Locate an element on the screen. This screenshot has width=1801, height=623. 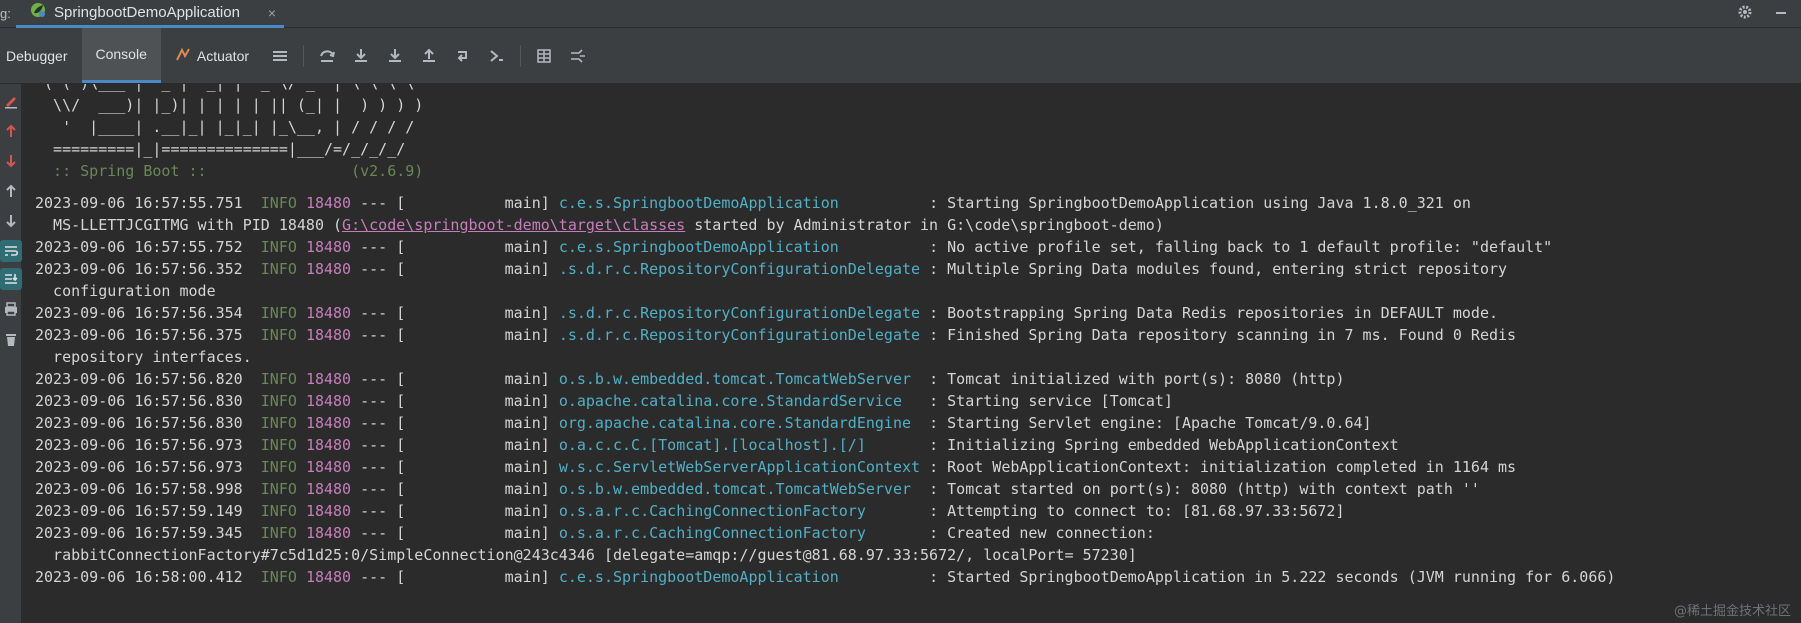
step-over-icon is located at coordinates (327, 56).